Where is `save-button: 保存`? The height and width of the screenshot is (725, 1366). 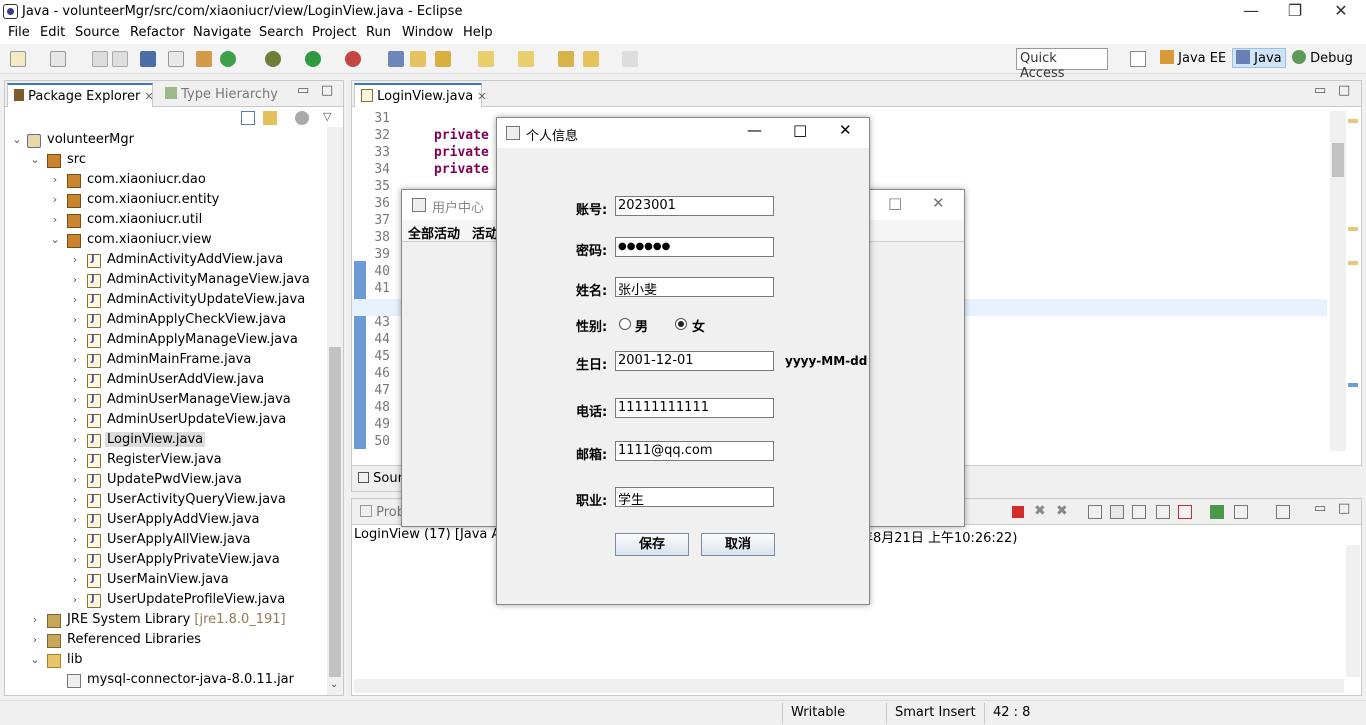
save-button: 保存 is located at coordinates (652, 544).